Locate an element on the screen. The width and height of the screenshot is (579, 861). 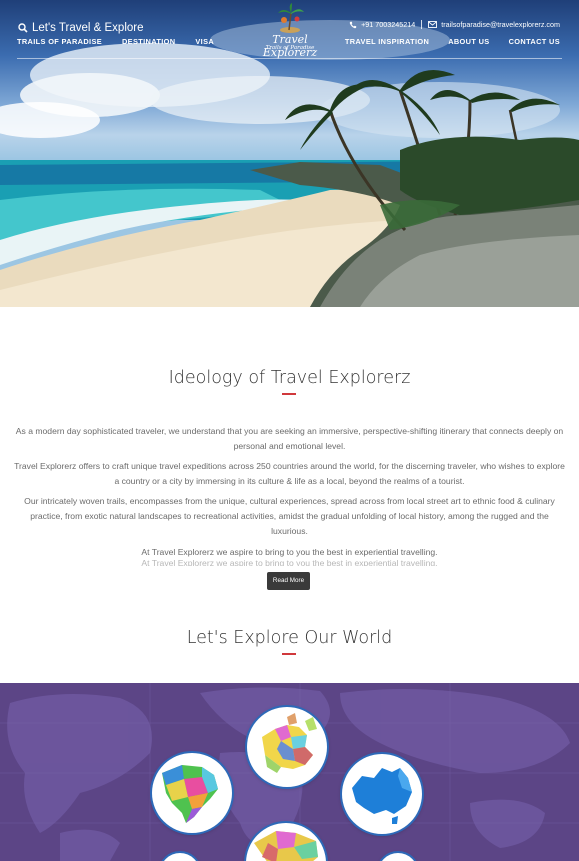
ideology-title-underline is located at coordinates (289, 394).